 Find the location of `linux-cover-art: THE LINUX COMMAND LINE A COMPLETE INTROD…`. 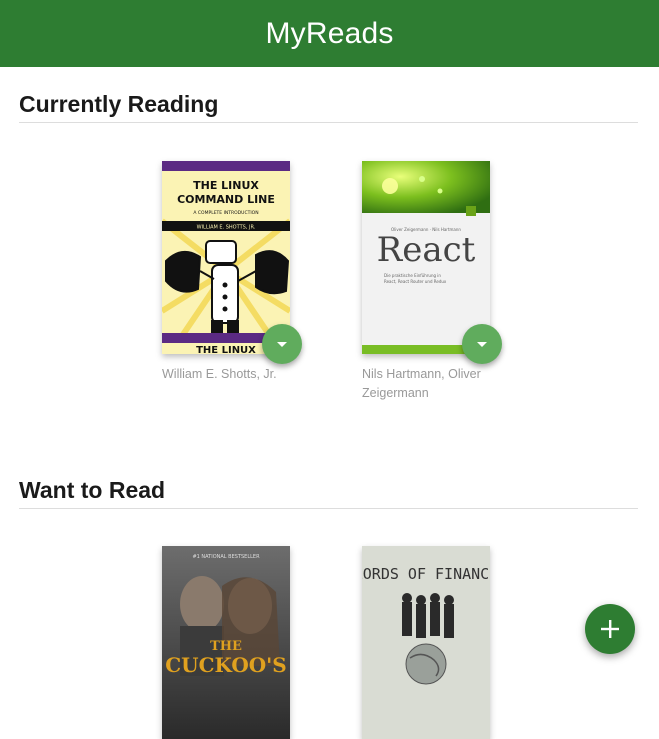

linux-cover-art: THE LINUX COMMAND LINE A COMPLETE INTROD… is located at coordinates (226, 257).